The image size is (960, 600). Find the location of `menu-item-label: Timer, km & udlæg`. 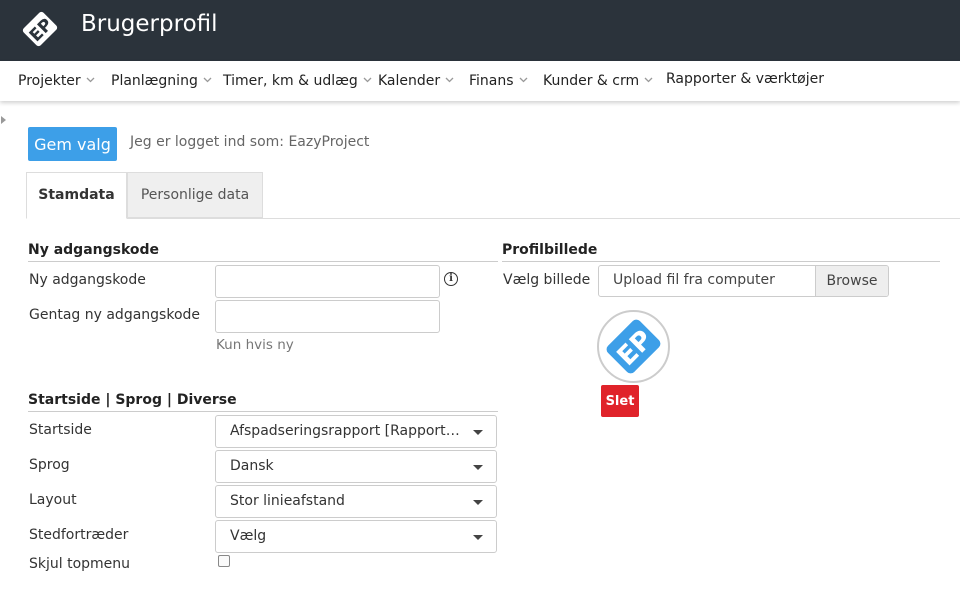

menu-item-label: Timer, km & udlæg is located at coordinates (290, 81).